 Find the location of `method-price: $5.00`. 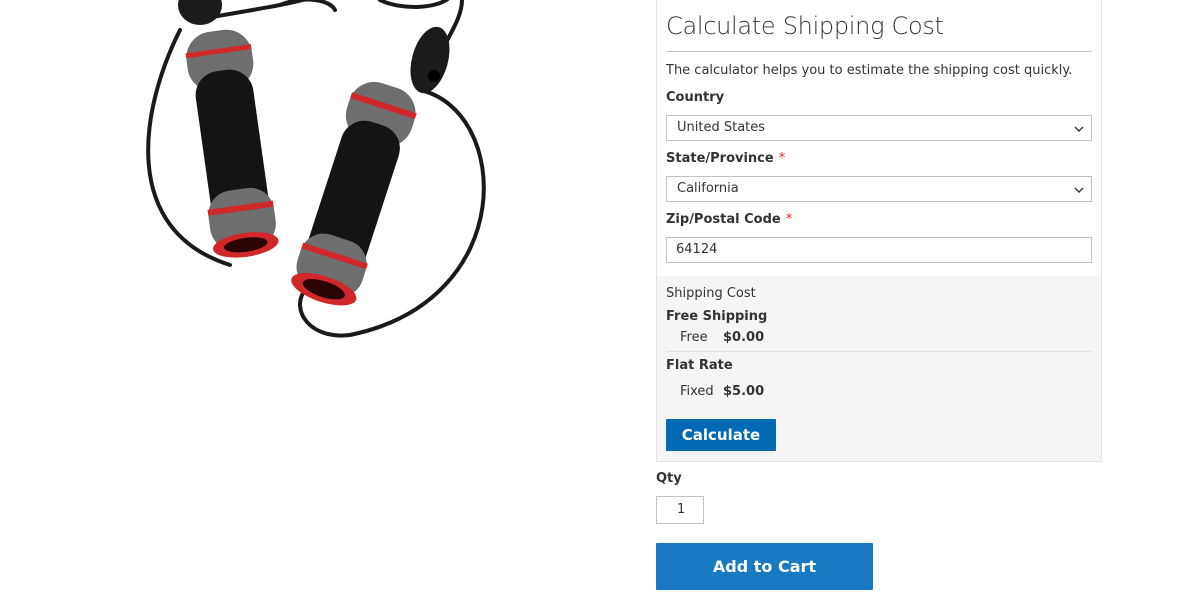

method-price: $5.00 is located at coordinates (744, 391).